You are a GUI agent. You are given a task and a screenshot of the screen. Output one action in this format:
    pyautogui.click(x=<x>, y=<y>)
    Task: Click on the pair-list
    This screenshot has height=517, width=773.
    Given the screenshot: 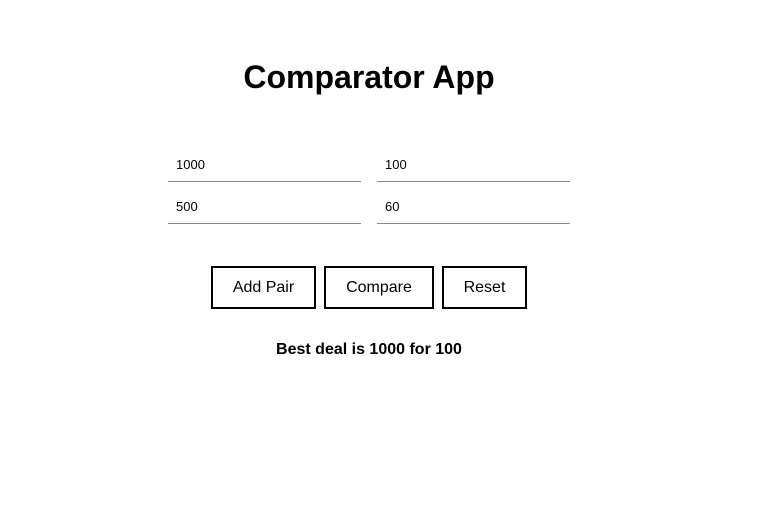 What is the action you would take?
    pyautogui.click(x=369, y=190)
    